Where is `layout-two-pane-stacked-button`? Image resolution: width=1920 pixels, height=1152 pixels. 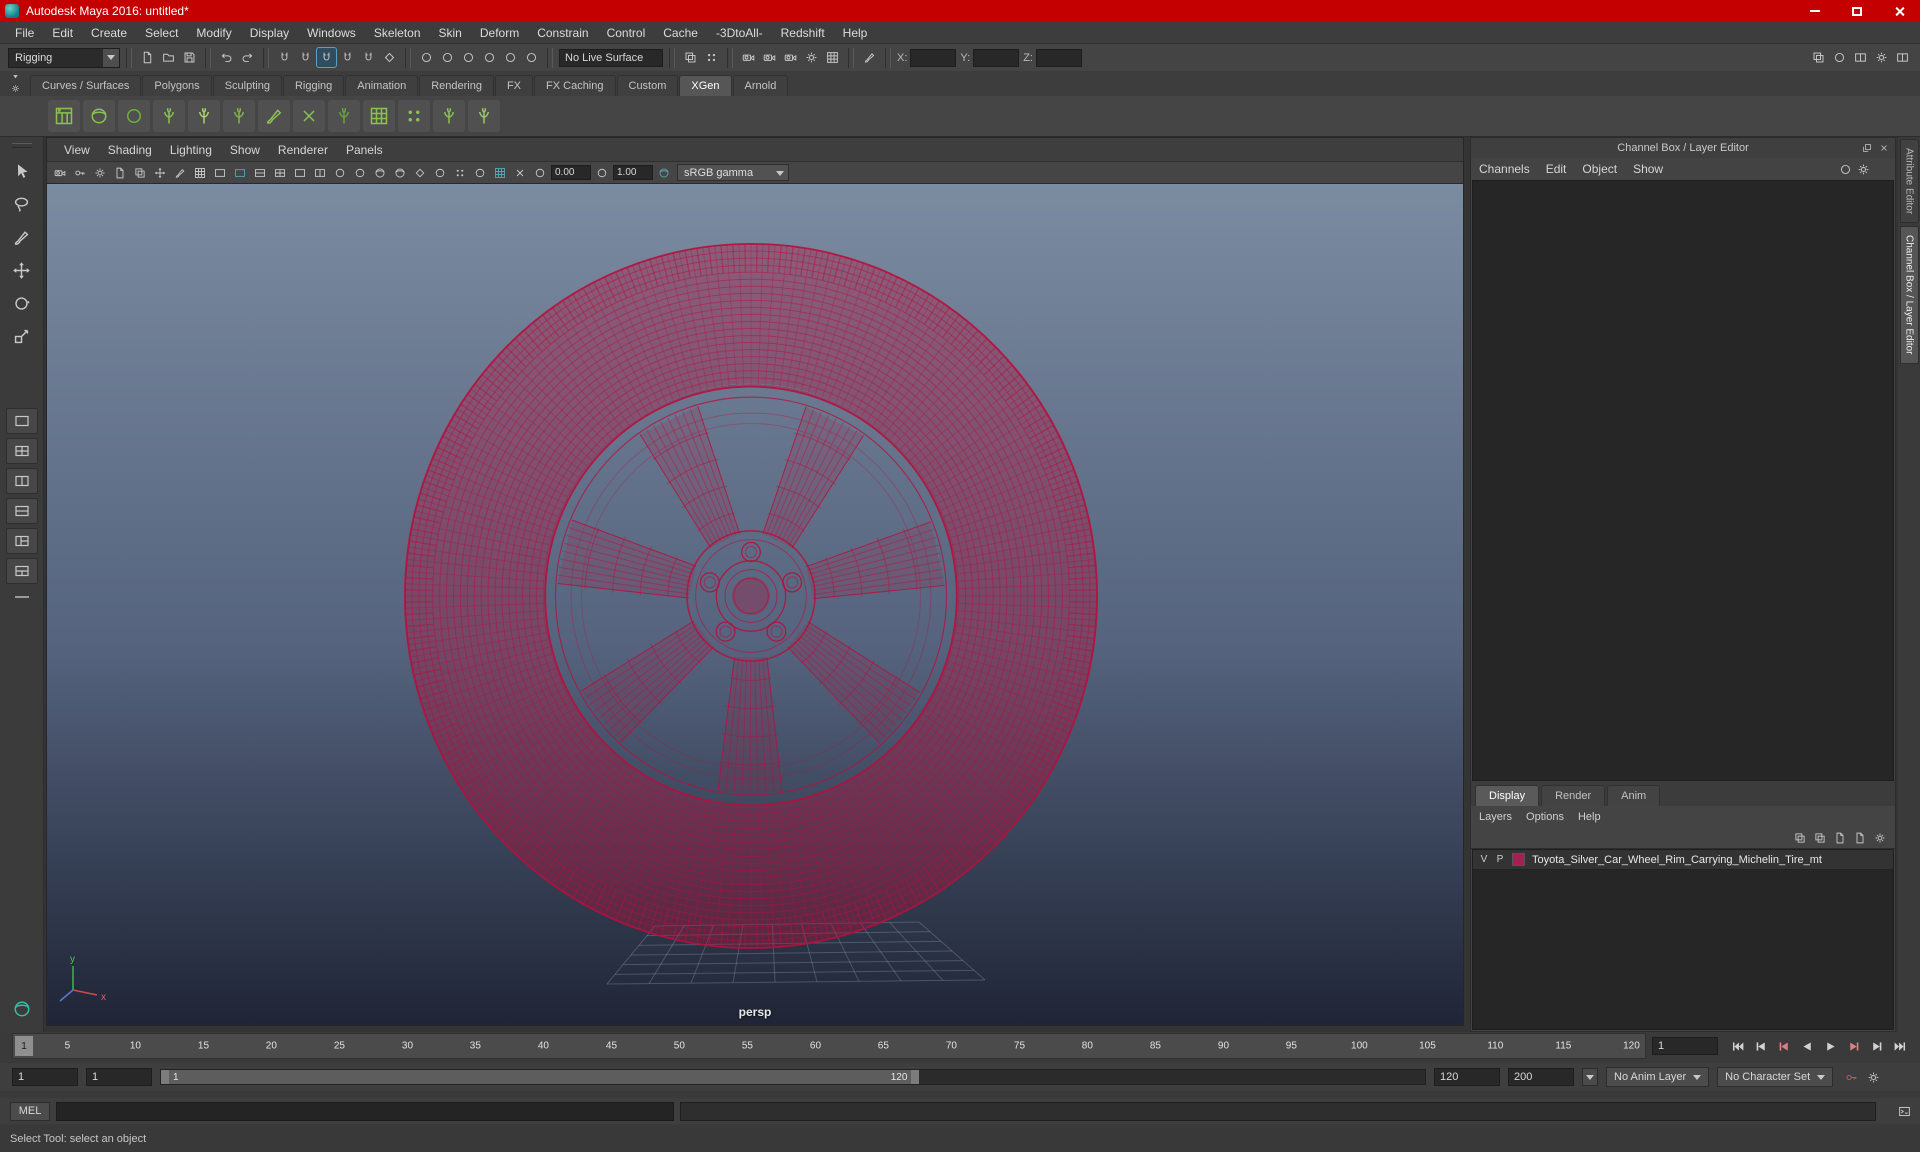
layout-two-pane-stacked-button is located at coordinates (21, 511).